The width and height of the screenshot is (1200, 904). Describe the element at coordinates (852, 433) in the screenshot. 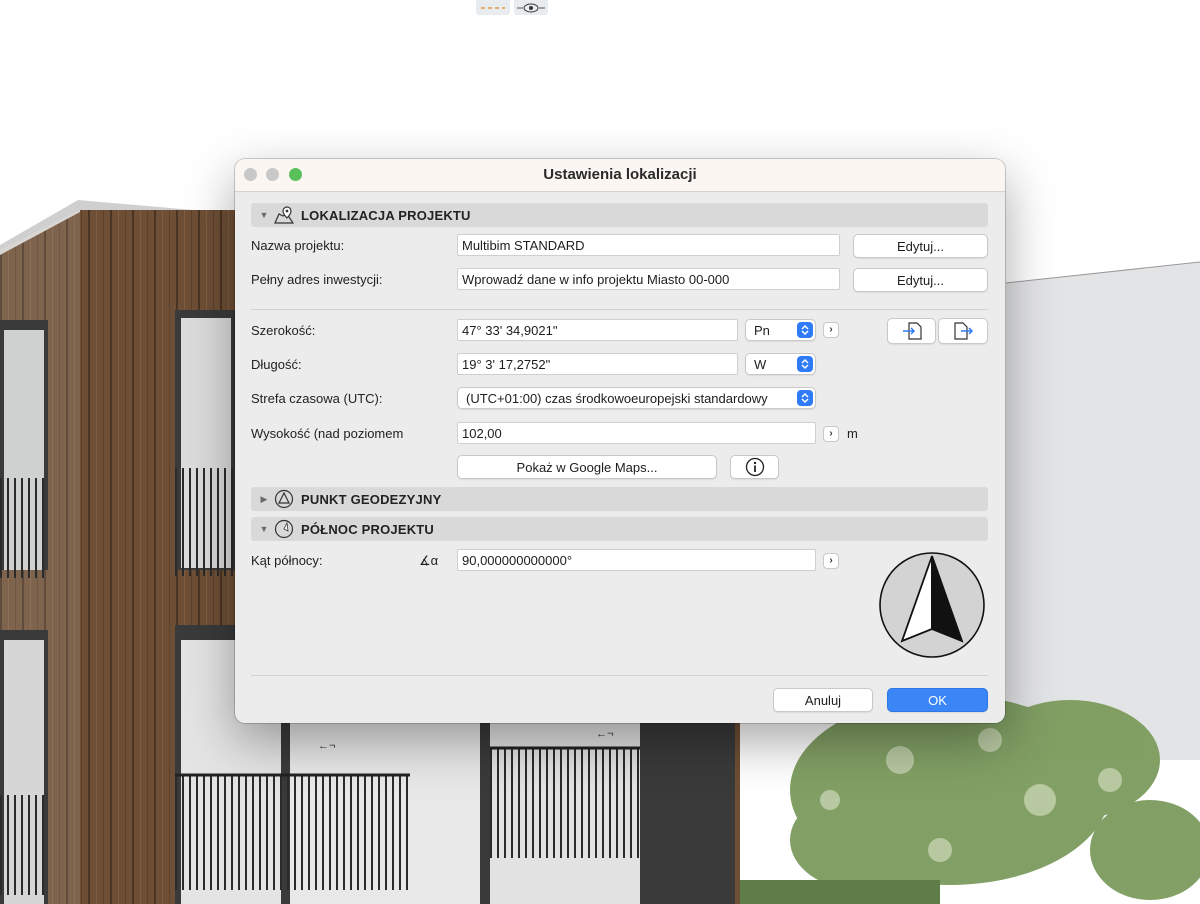

I see `elevation-unit: m` at that location.